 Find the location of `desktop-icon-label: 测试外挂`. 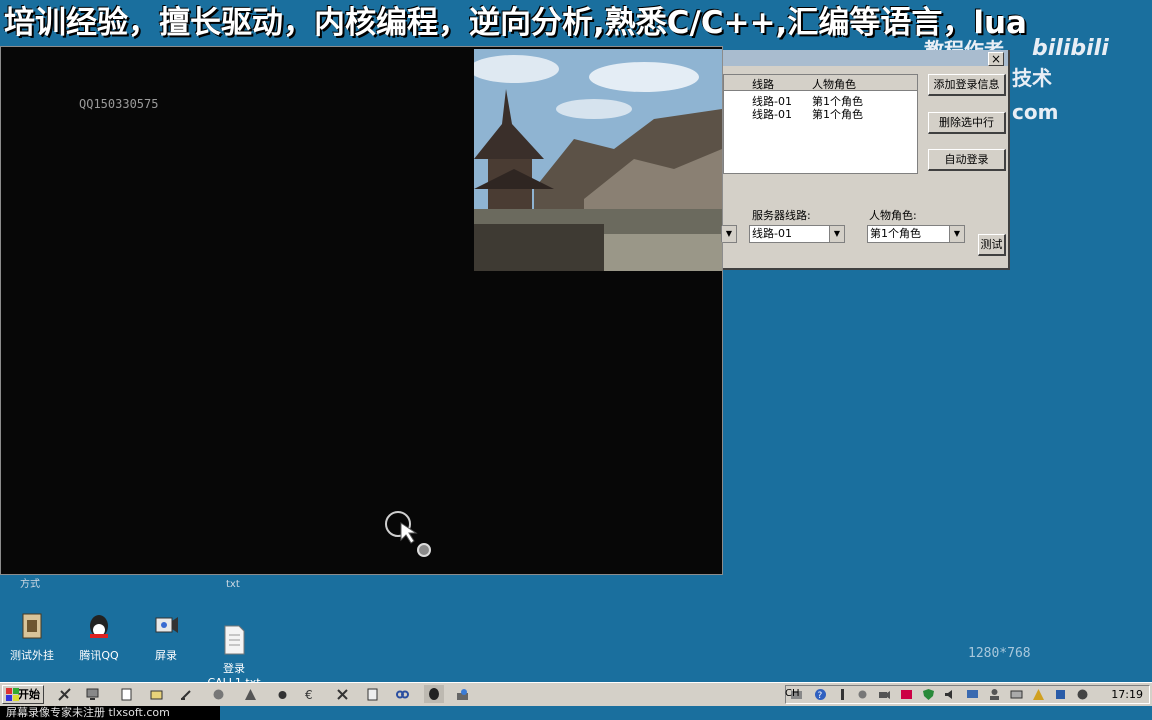

desktop-icon-label: 测试外挂 is located at coordinates (32, 655).